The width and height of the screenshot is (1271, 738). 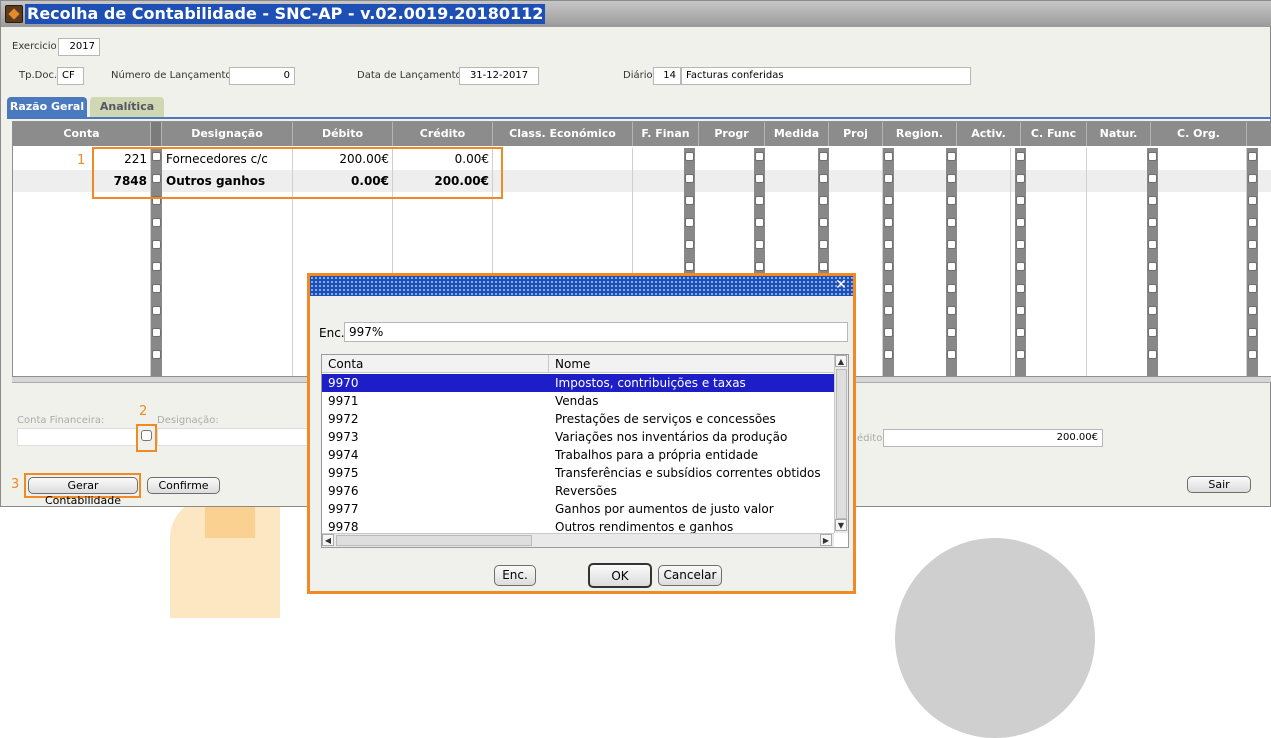 What do you see at coordinates (77, 437) in the screenshot?
I see `conta-financeira-field` at bounding box center [77, 437].